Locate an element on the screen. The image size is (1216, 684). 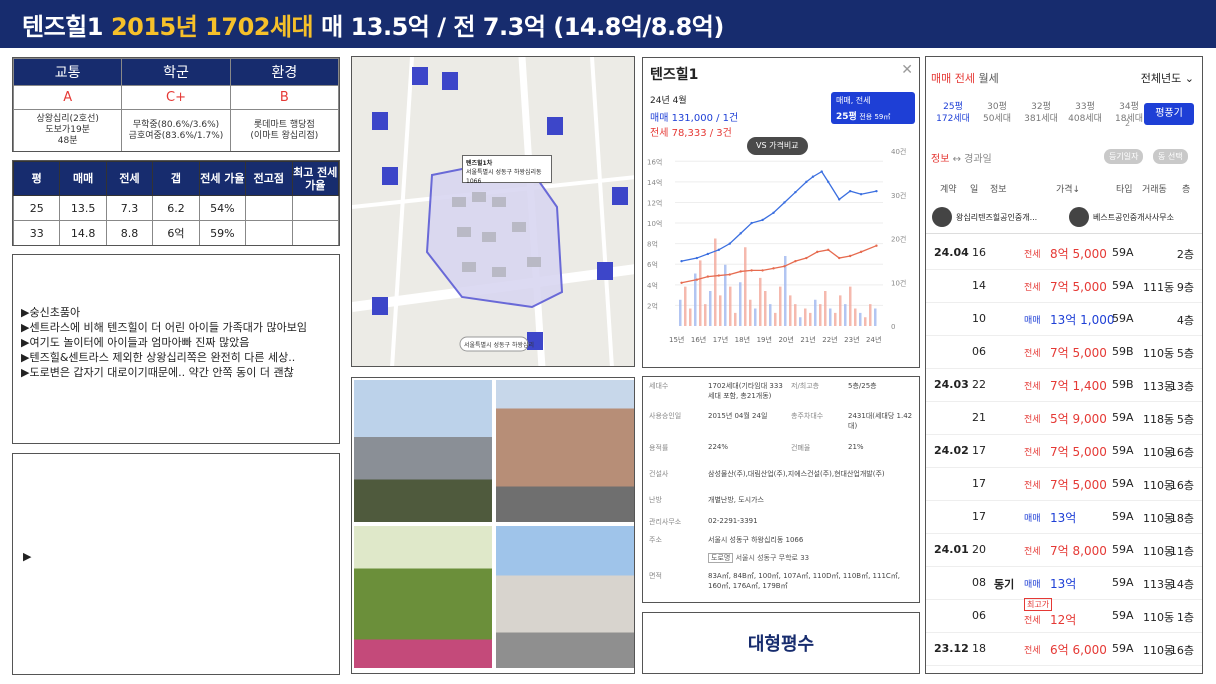
trade-floor: 16층 is located at coordinates (1181, 650).